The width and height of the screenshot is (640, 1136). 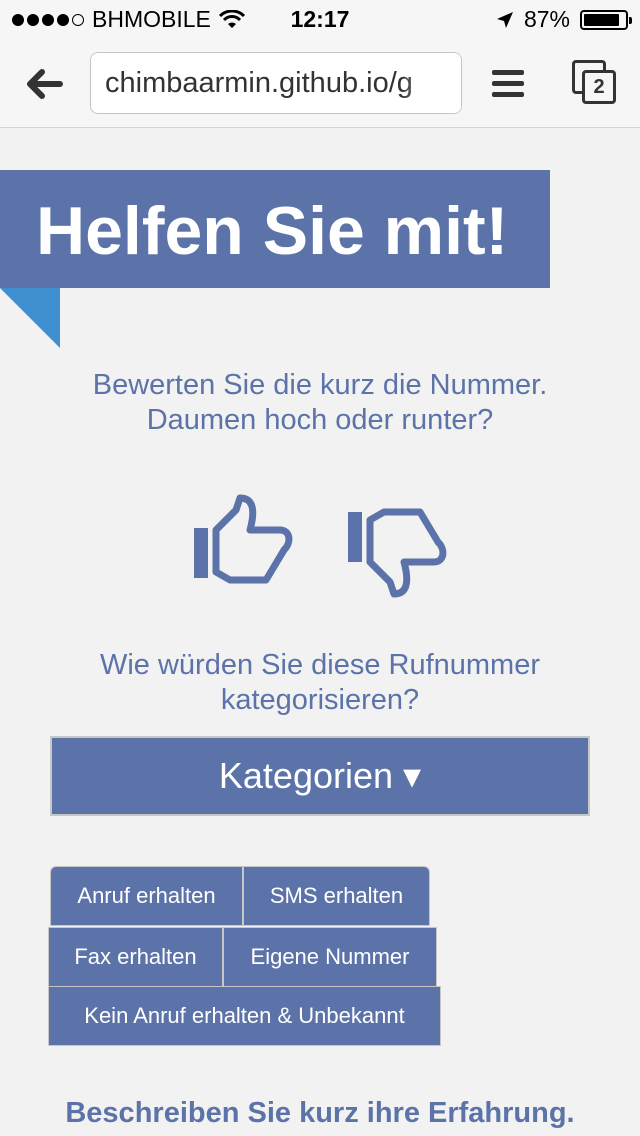 What do you see at coordinates (601, 19) in the screenshot?
I see `battery-level-fill` at bounding box center [601, 19].